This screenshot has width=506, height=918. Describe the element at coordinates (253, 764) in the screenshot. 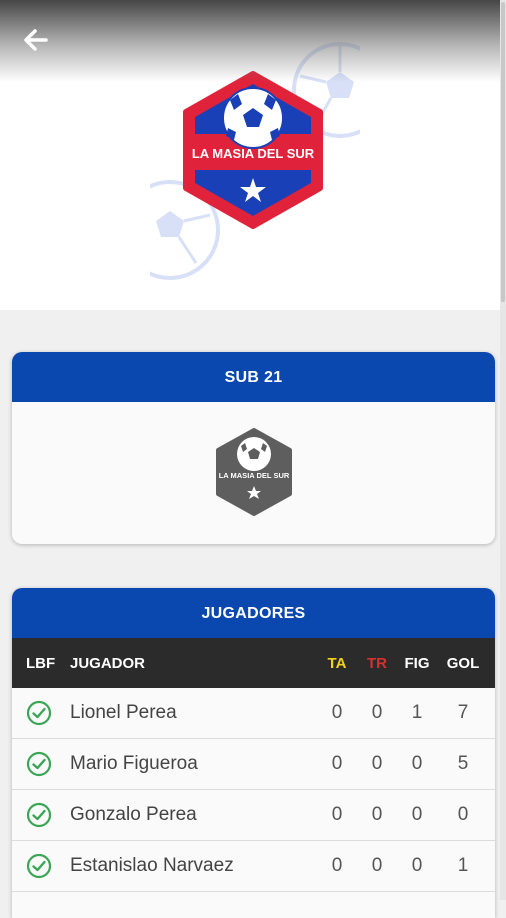

I see `player-row: Mario Figueroa 0 0 0 5` at that location.